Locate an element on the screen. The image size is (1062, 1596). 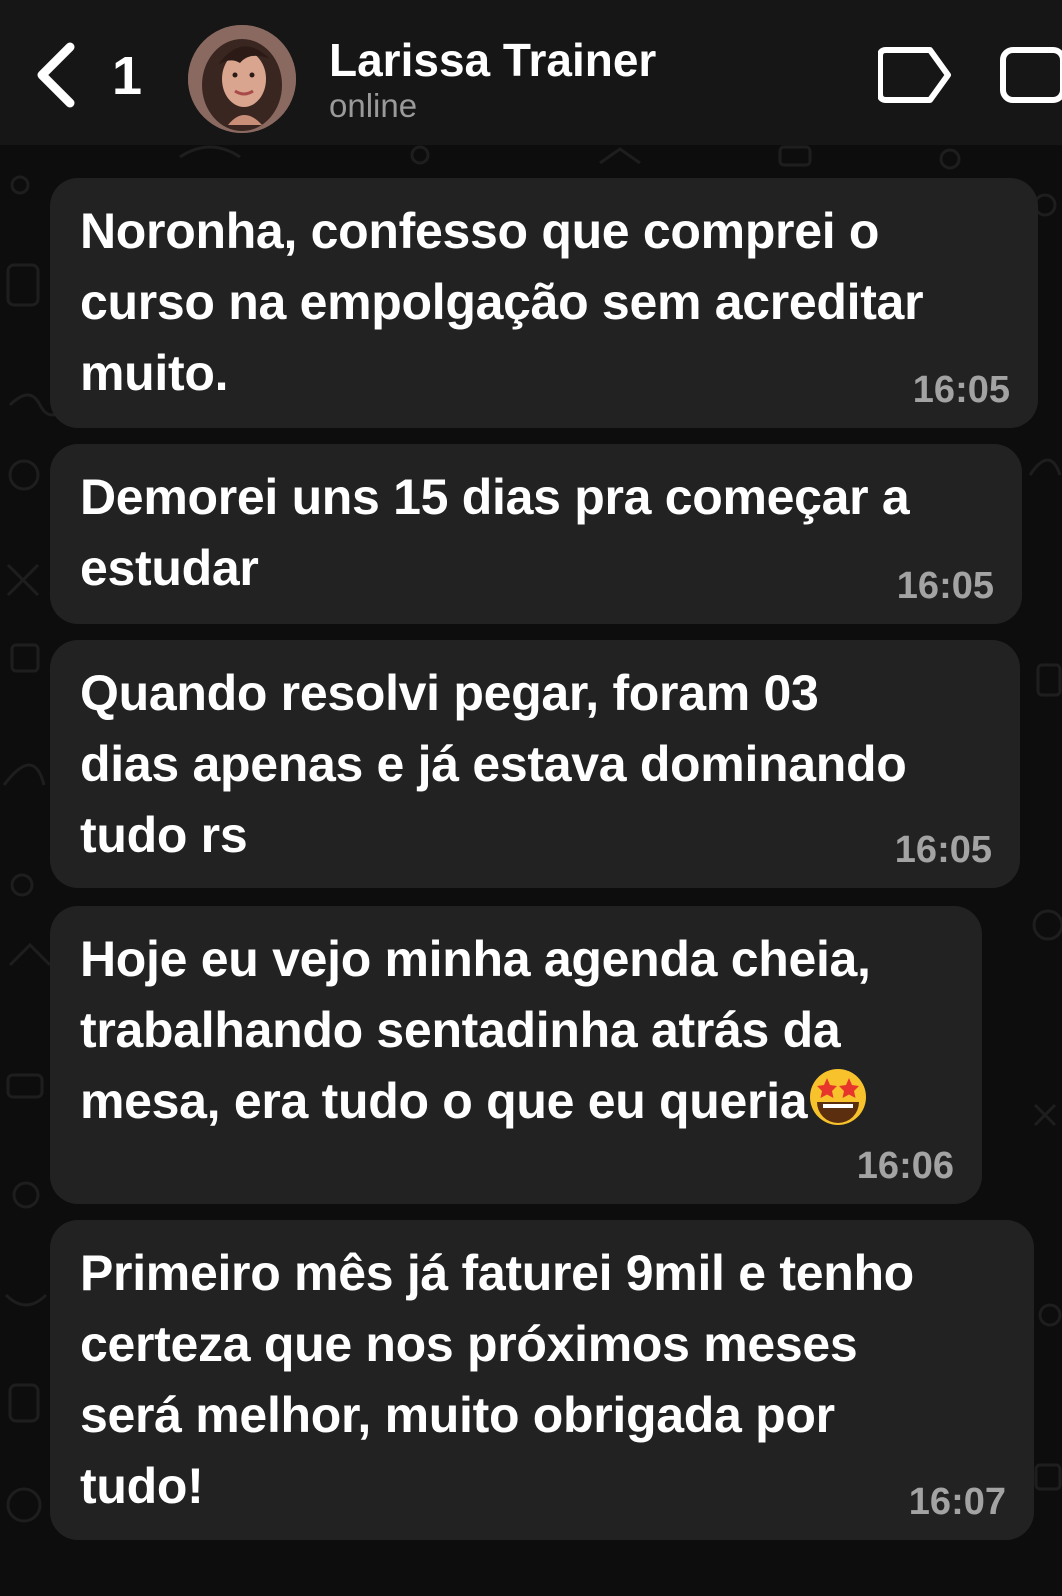
back-button: 1 is located at coordinates (94, 75).